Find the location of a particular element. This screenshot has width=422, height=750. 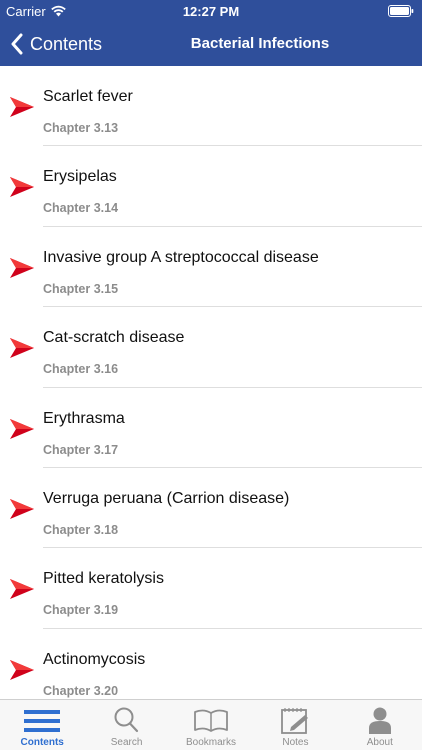

tab-bookmarks: Bookmarks is located at coordinates (211, 725).